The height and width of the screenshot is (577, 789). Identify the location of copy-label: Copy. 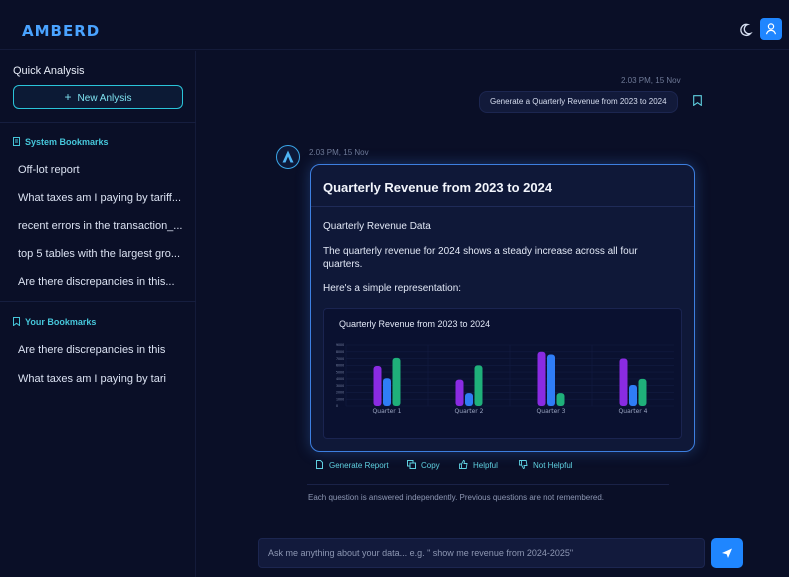
(430, 465).